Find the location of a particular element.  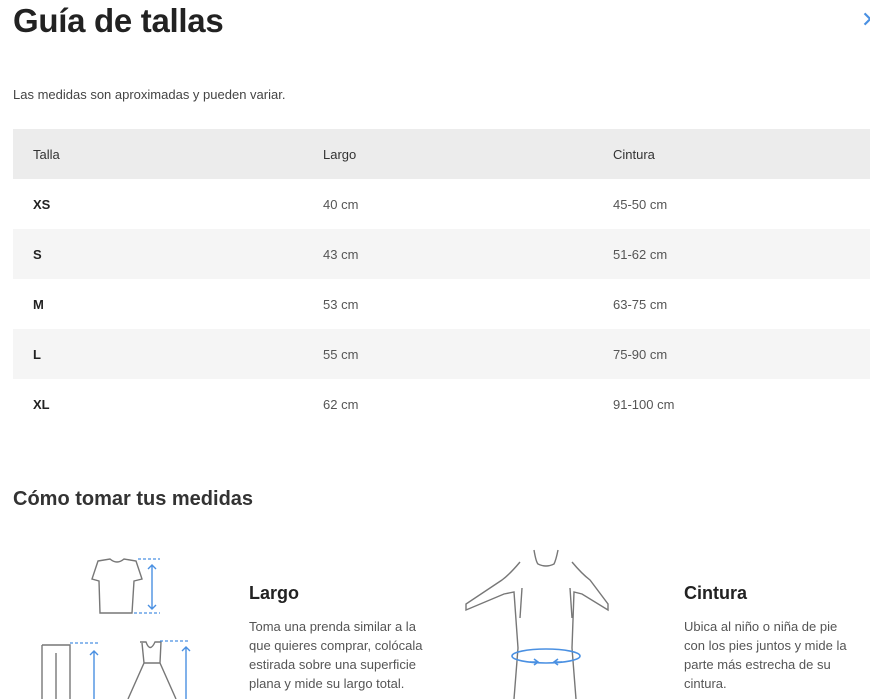

column-header-waist: Cintura is located at coordinates (634, 154).